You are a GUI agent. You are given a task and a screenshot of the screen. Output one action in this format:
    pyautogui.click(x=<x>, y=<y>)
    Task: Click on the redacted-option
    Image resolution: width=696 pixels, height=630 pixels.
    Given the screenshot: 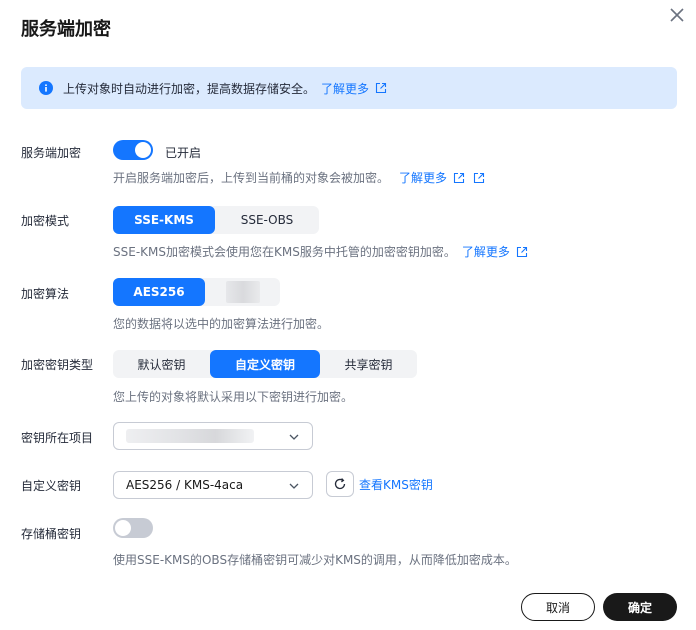 What is the action you would take?
    pyautogui.click(x=242, y=292)
    